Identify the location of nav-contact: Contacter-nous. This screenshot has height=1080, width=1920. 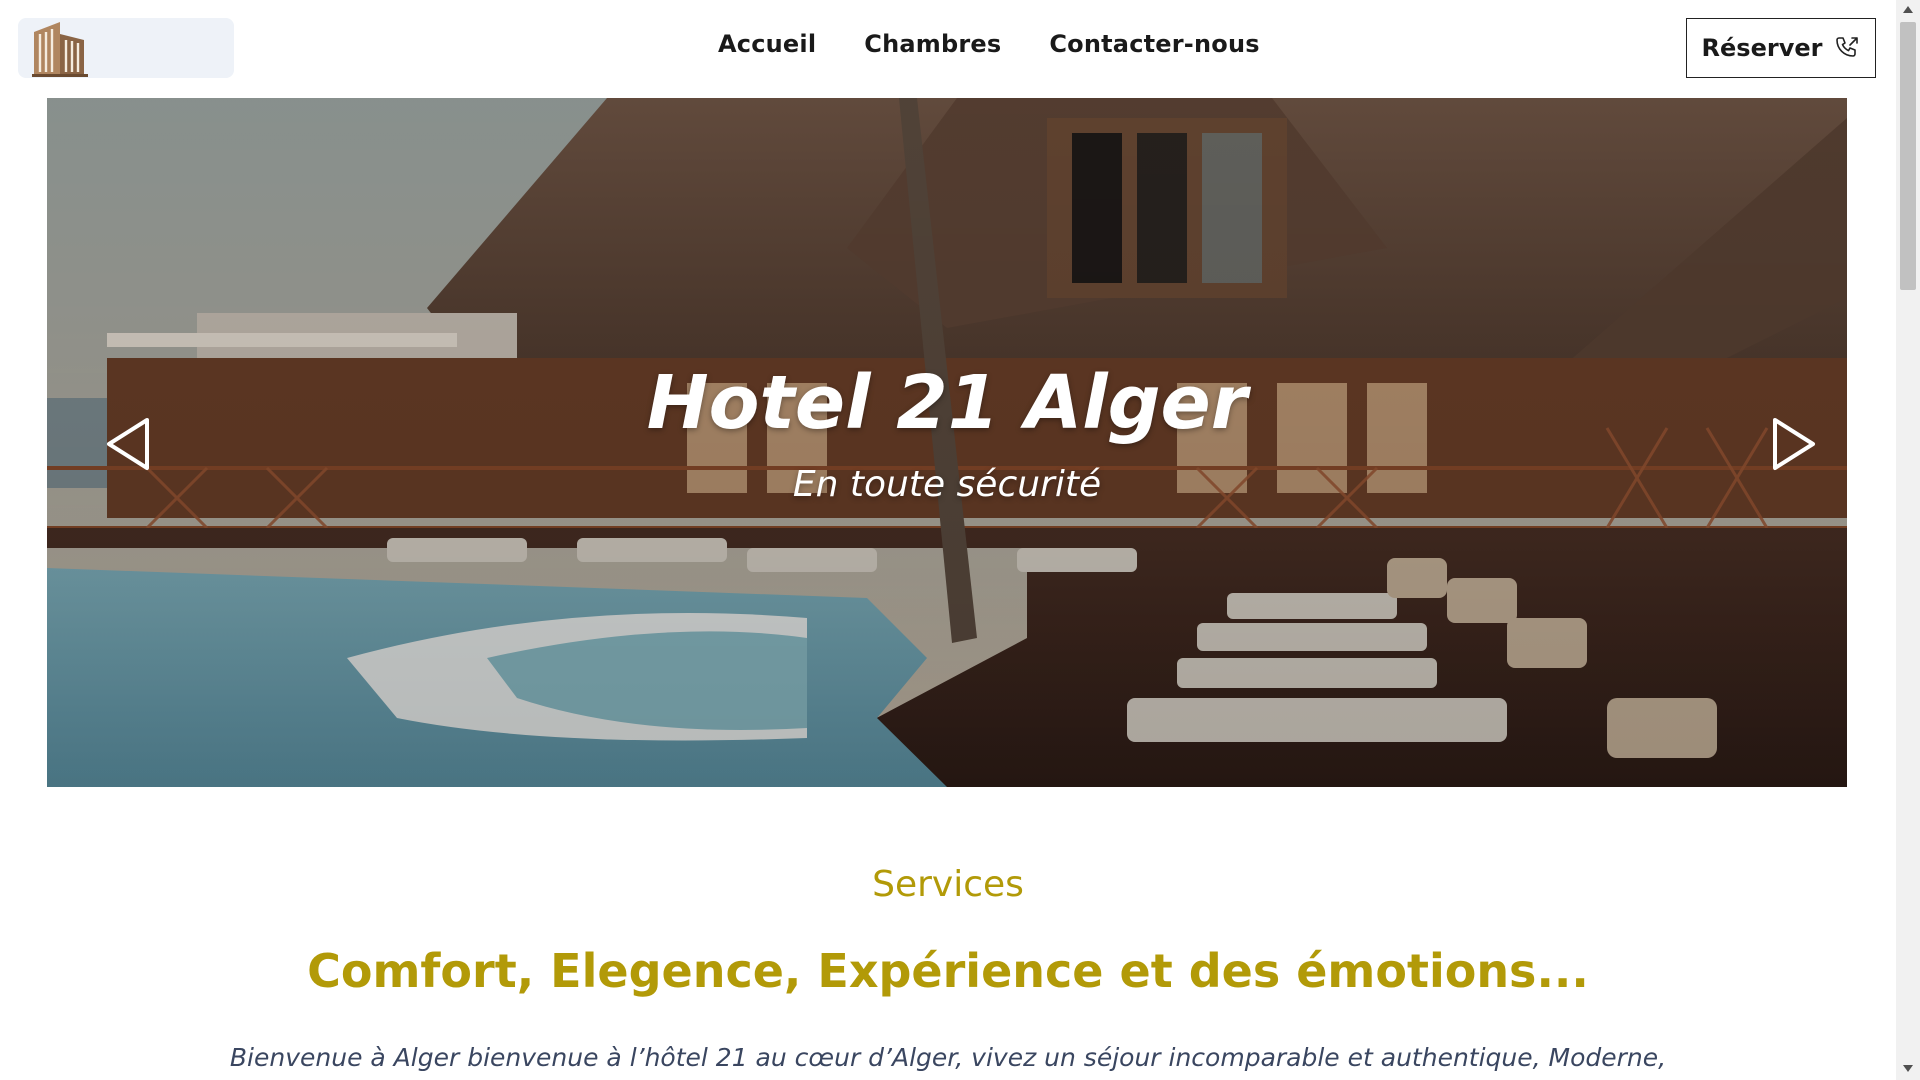
(1154, 44).